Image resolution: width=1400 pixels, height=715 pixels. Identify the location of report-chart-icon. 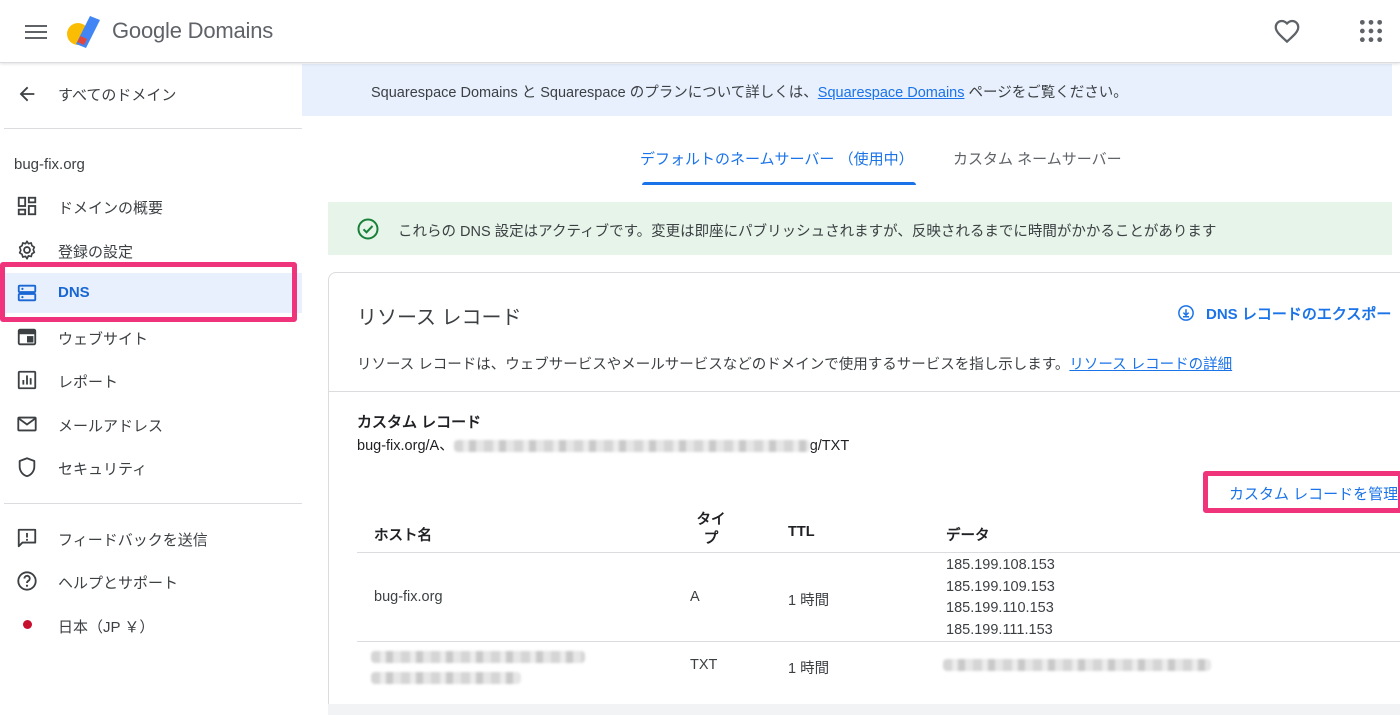
(27, 380).